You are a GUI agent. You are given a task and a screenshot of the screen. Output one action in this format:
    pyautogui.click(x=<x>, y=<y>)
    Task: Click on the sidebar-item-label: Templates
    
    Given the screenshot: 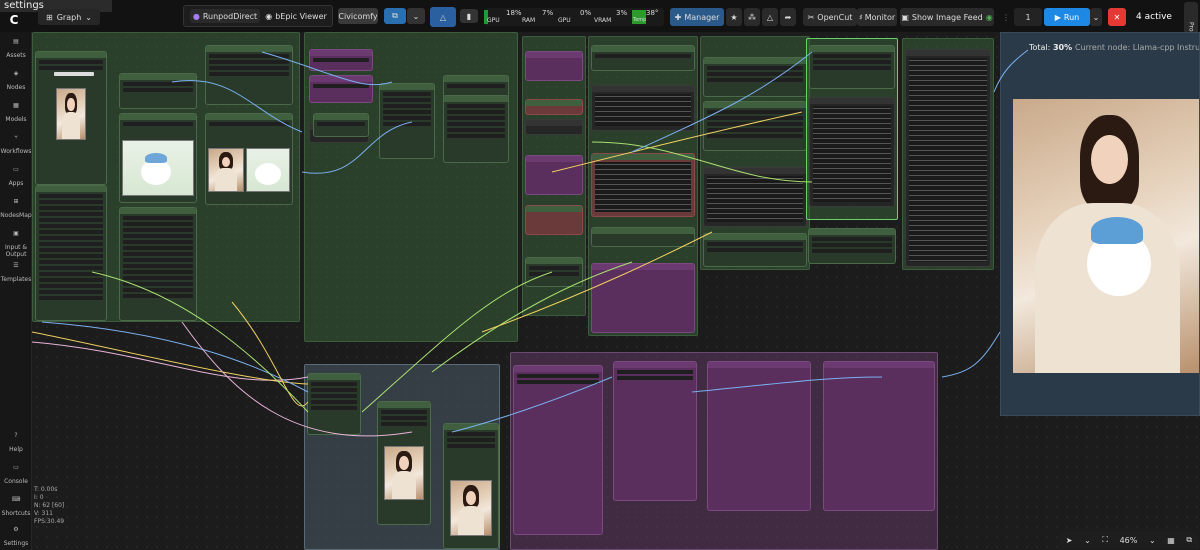 What is the action you would take?
    pyautogui.click(x=16, y=279)
    